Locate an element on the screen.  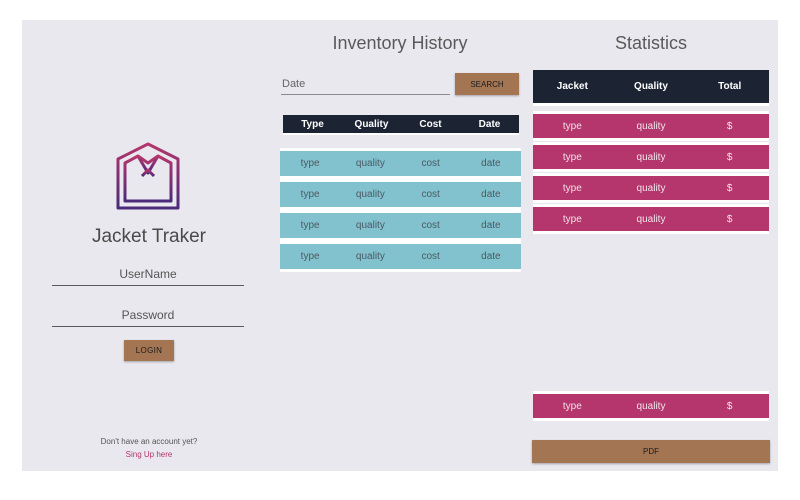
column-header: Total is located at coordinates (730, 86).